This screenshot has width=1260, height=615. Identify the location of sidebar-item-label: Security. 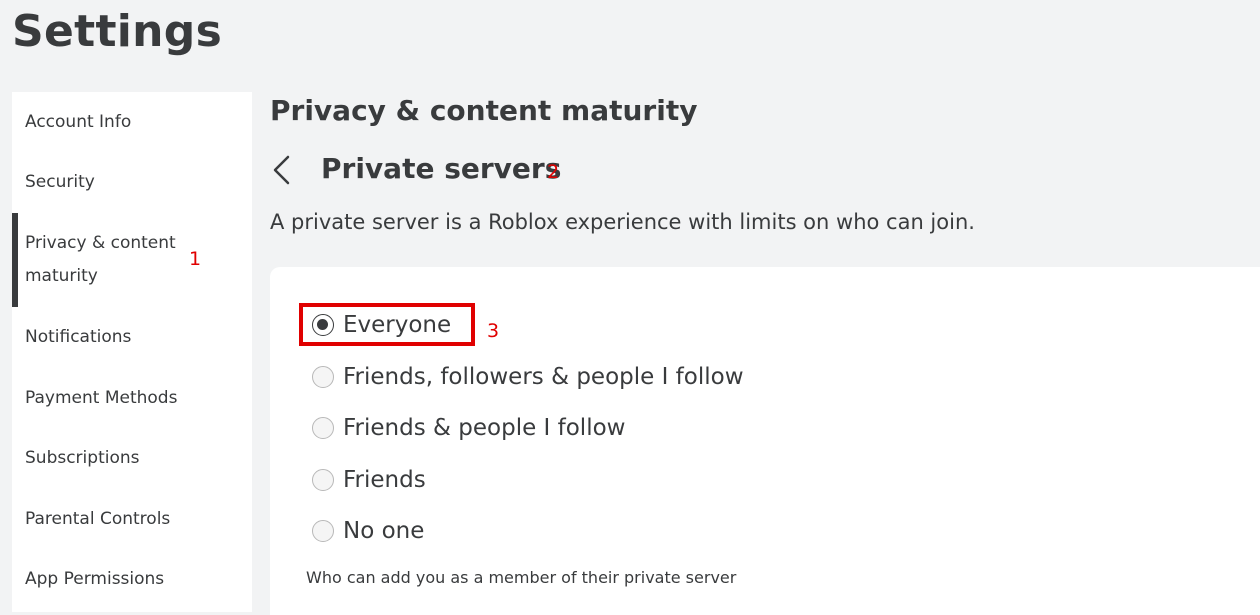
(60, 182).